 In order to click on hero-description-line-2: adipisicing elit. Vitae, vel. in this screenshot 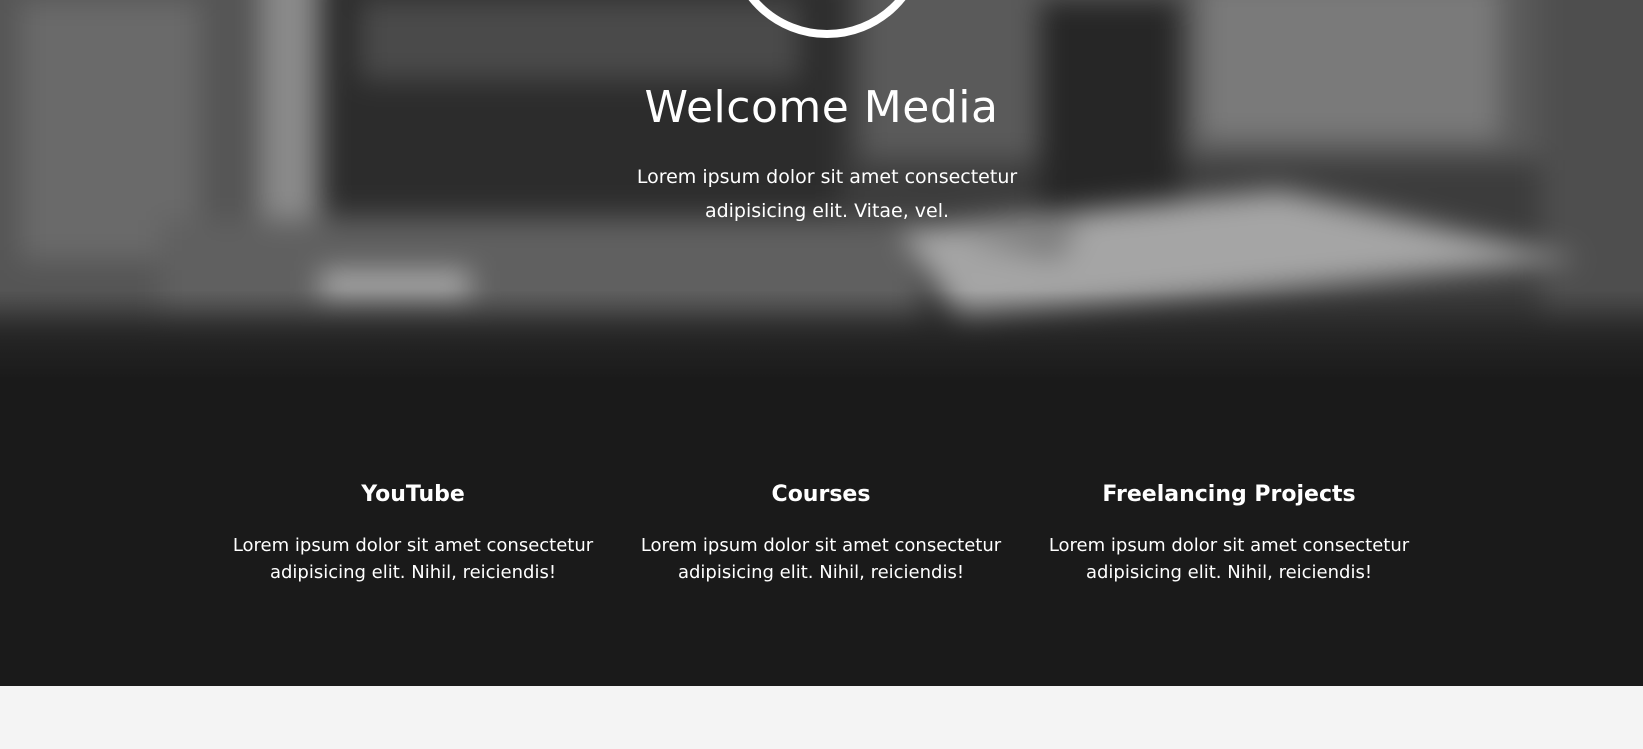, I will do `click(827, 211)`.